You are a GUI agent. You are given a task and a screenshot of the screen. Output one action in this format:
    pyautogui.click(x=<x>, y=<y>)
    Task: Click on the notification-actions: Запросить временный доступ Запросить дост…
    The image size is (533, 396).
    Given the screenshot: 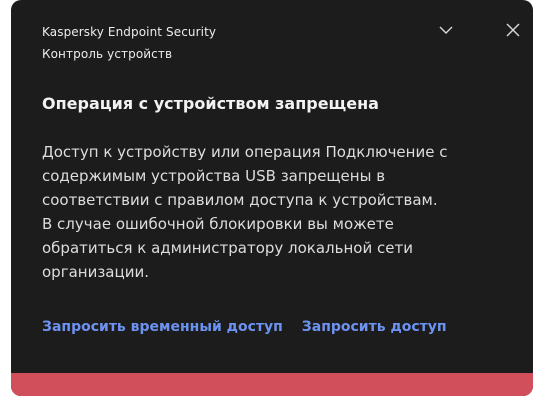 What is the action you would take?
    pyautogui.click(x=244, y=327)
    